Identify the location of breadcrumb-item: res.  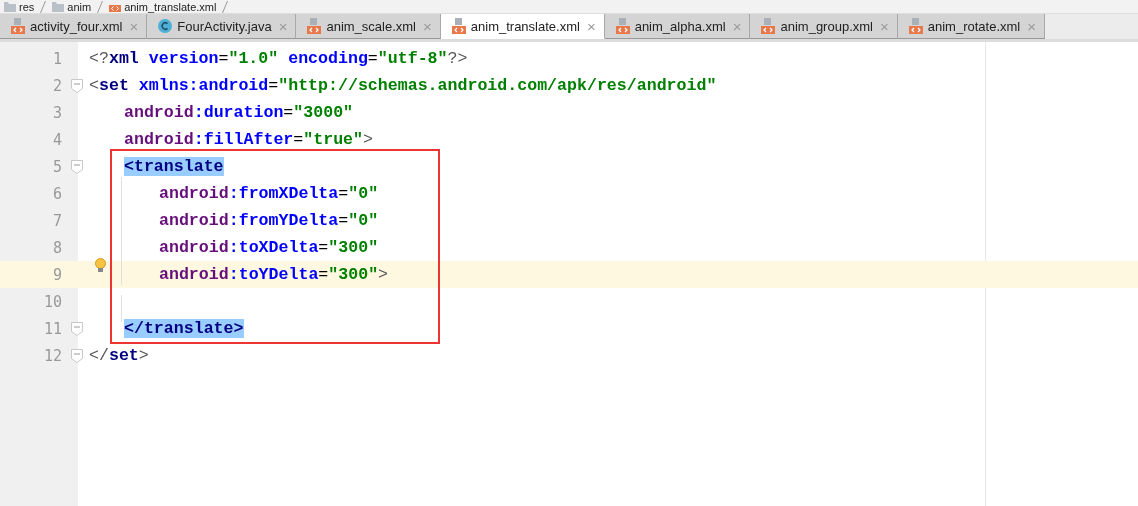
(27, 6).